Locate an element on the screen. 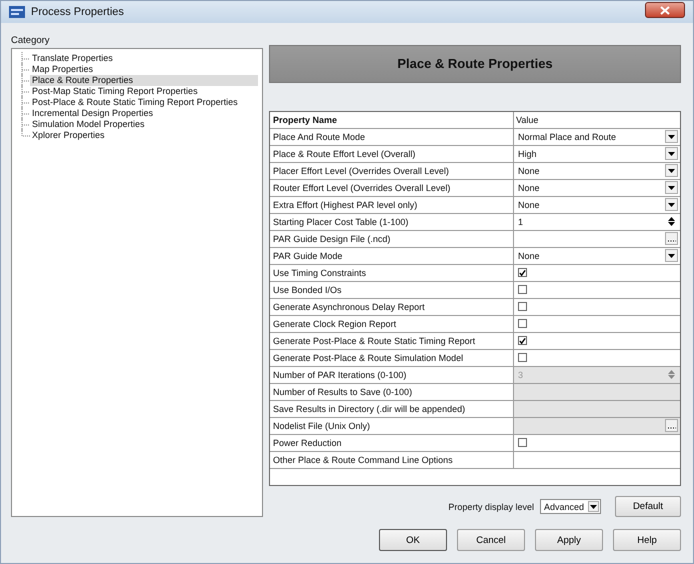 This screenshot has width=694, height=564. property-name: Power Reduction is located at coordinates (392, 442).